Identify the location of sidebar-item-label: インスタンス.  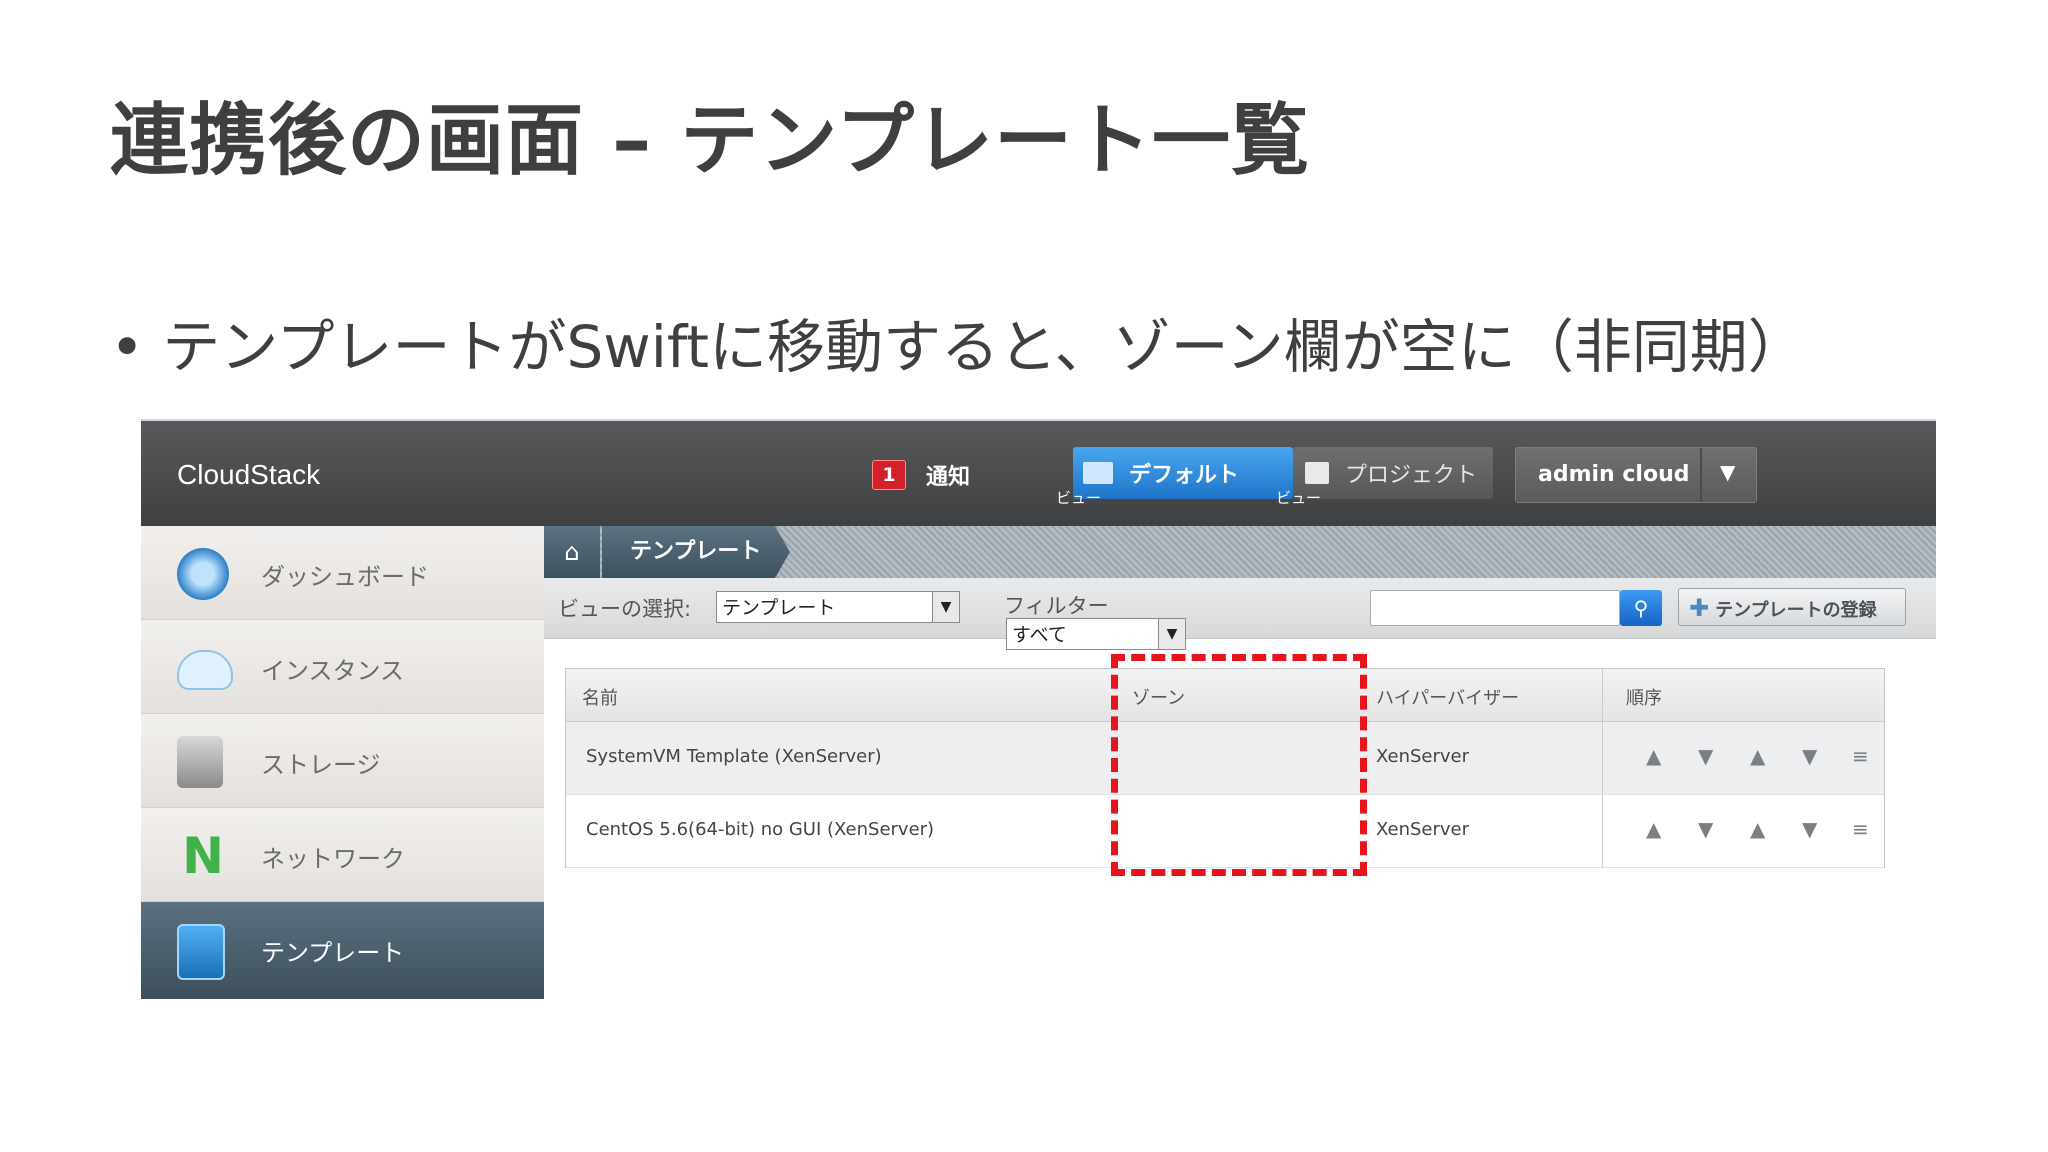
(333, 671).